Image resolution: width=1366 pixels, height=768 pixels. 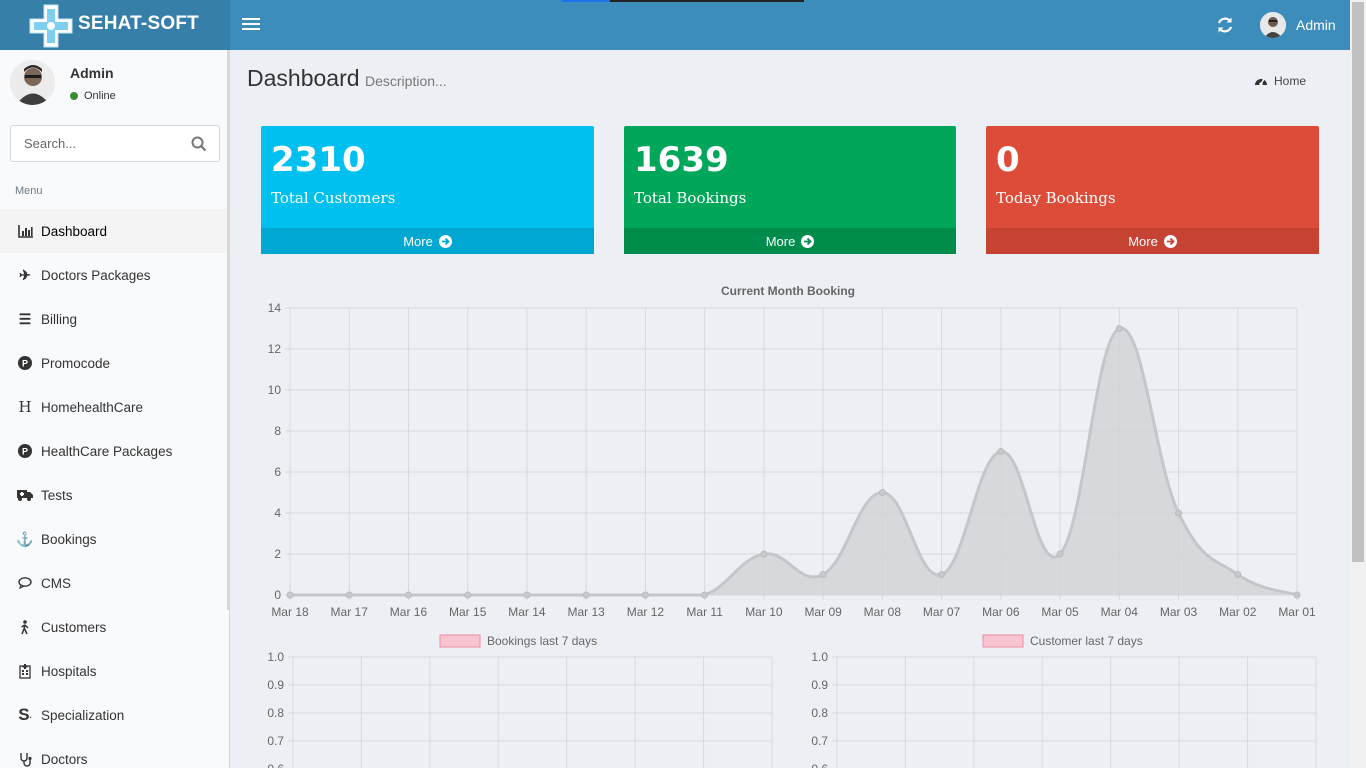 What do you see at coordinates (1060, 612) in the screenshot?
I see `x-tick-label: Mar 05` at bounding box center [1060, 612].